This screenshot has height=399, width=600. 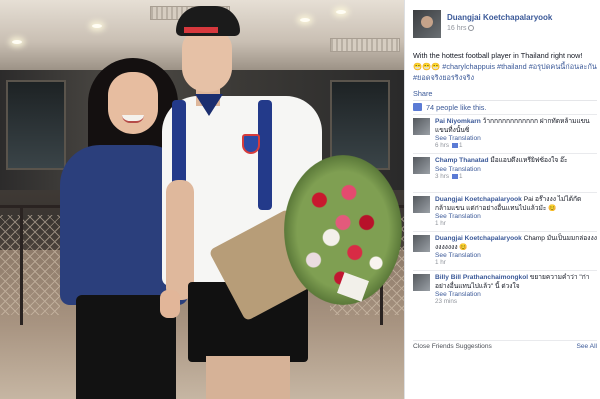 I want to click on post-author: Duangjai Koetchapalaryook 16 hrs, so click(x=505, y=25).